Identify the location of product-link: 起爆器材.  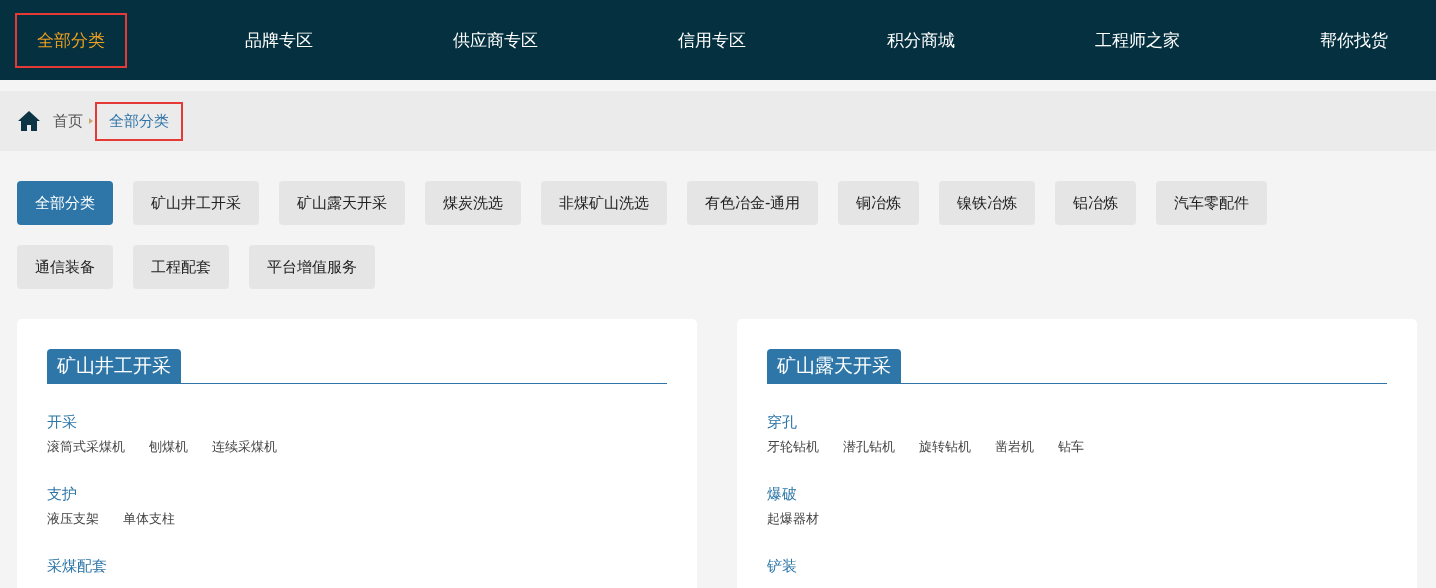
(793, 519).